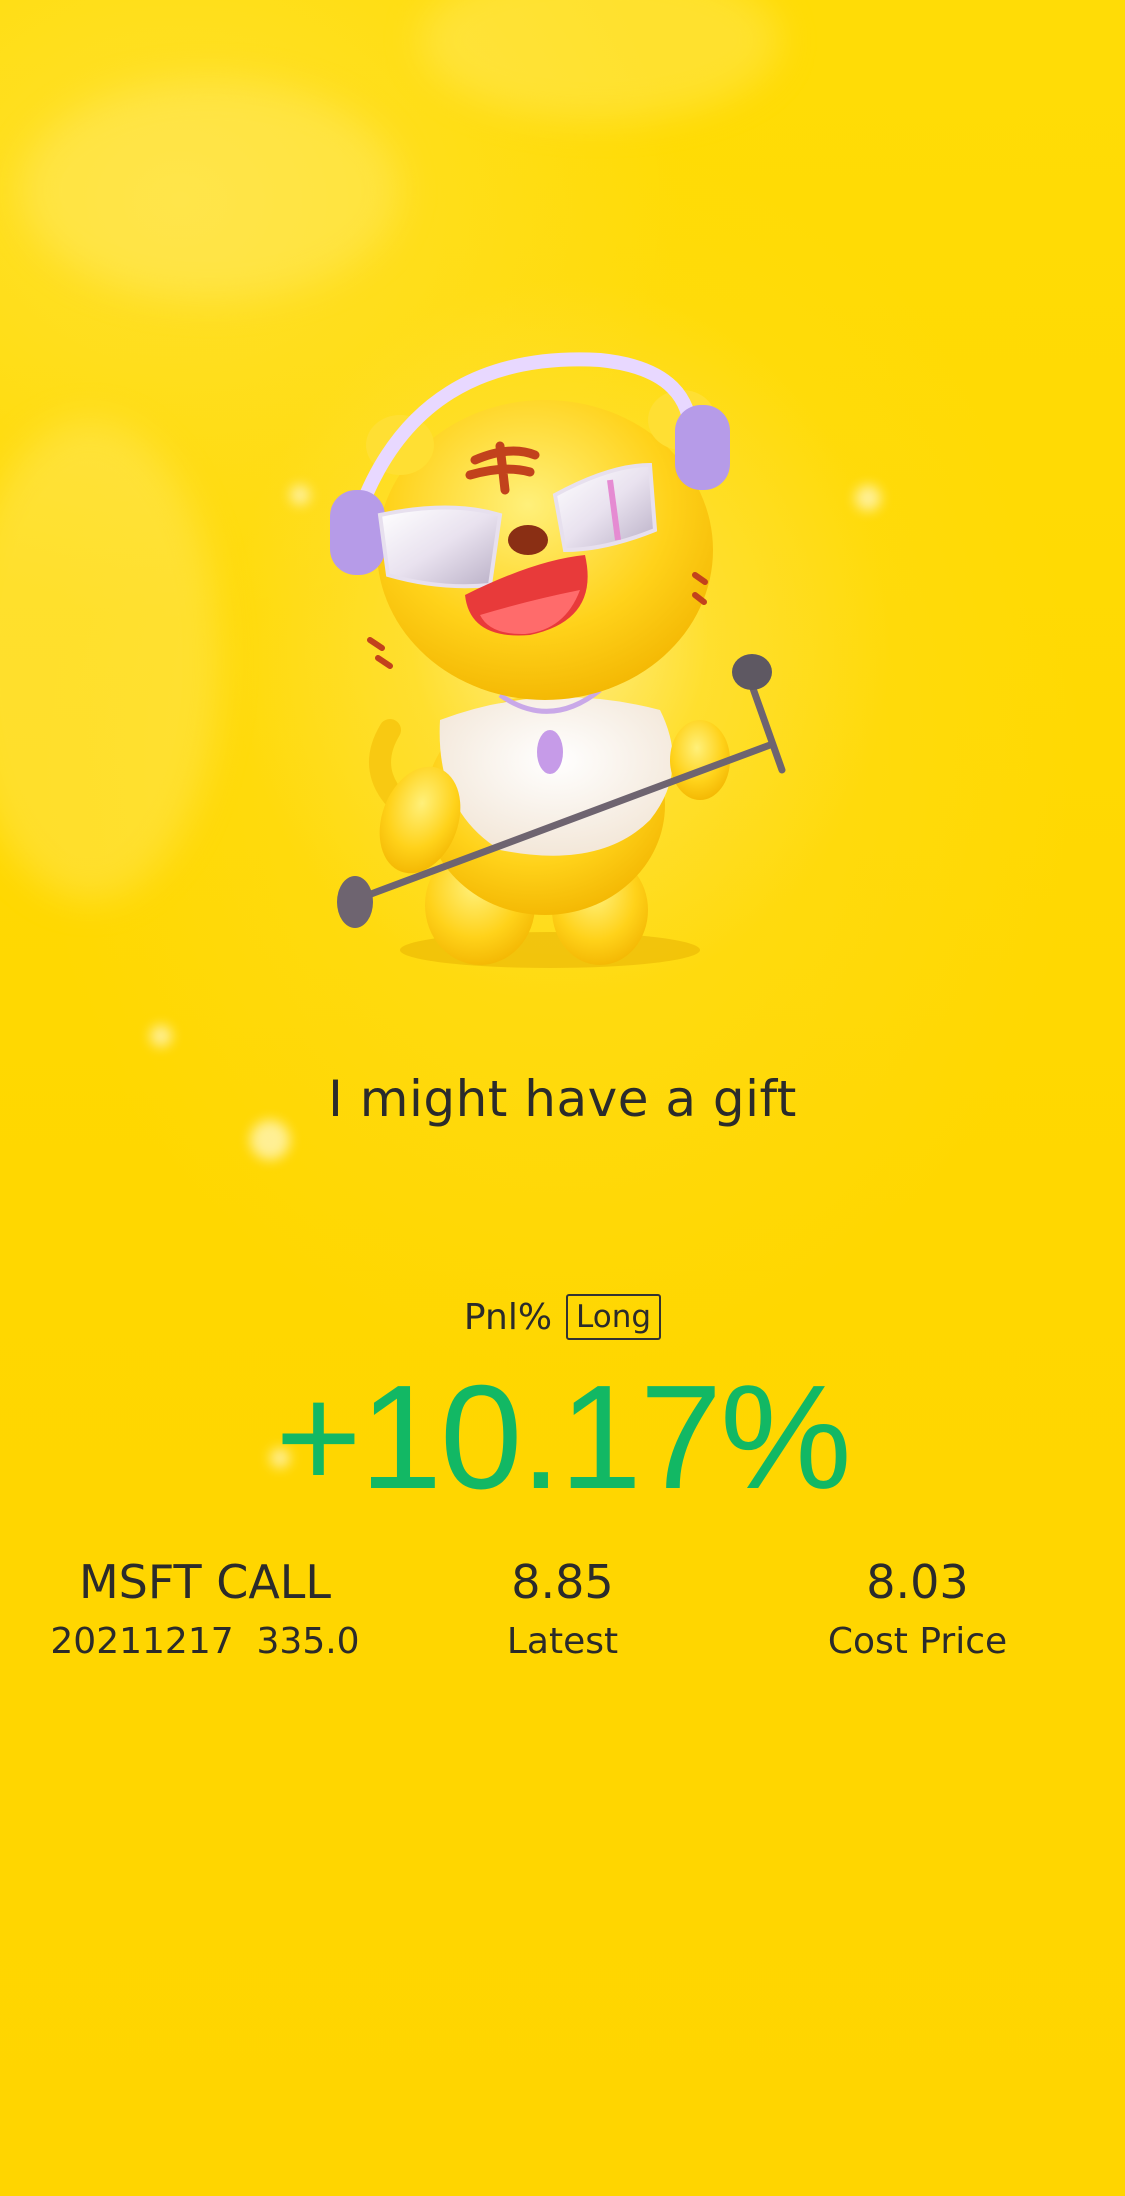 This screenshot has height=2196, width=1125. What do you see at coordinates (508, 1317) in the screenshot?
I see `pnl-label: Pnl%` at bounding box center [508, 1317].